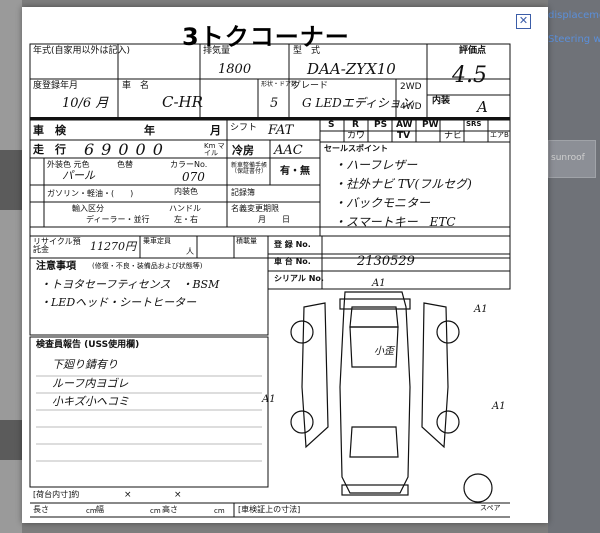  I want to click on name-value: C-HR, so click(182, 102).